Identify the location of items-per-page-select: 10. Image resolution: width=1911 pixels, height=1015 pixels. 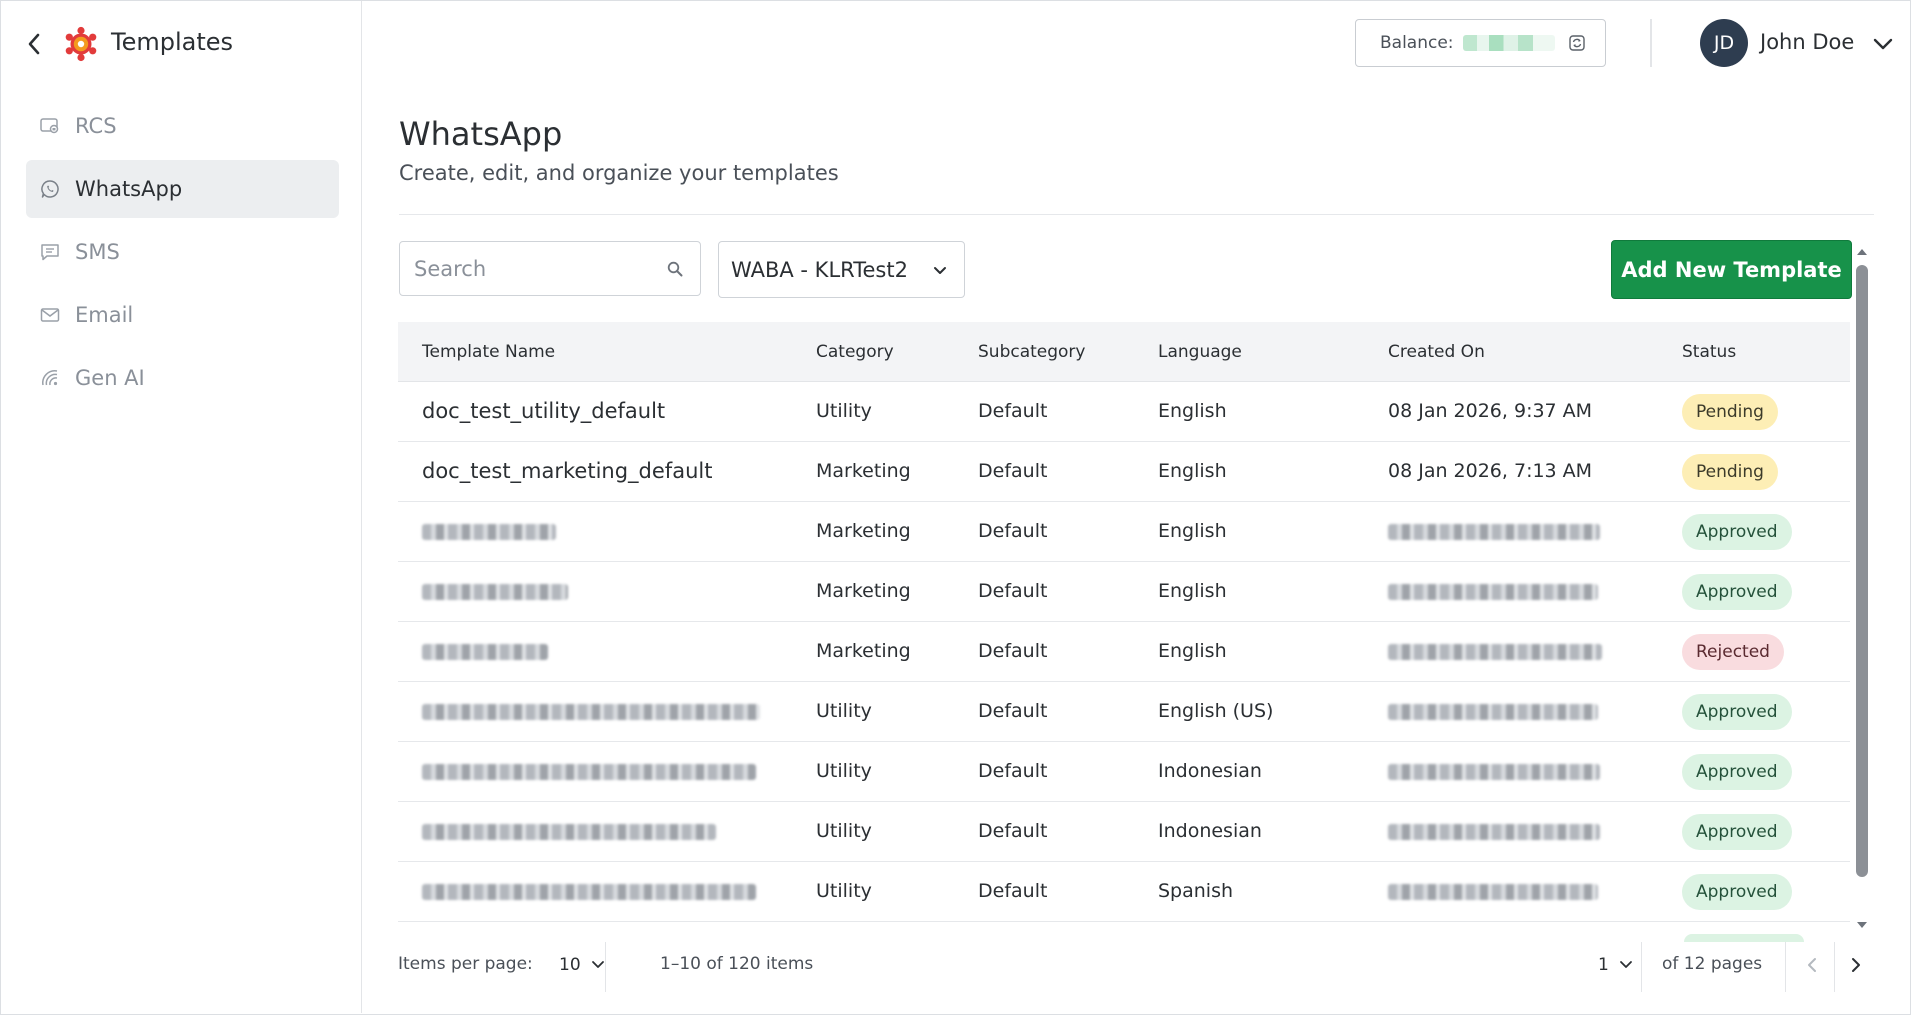
(582, 965).